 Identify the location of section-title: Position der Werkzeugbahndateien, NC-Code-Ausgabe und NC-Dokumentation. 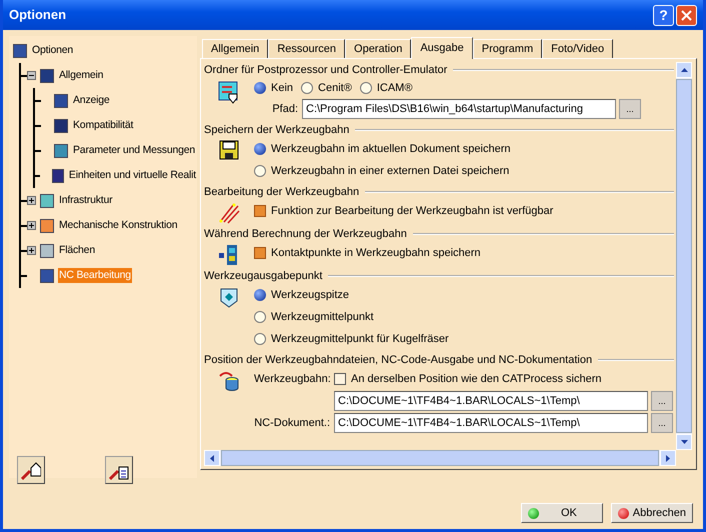
(399, 360).